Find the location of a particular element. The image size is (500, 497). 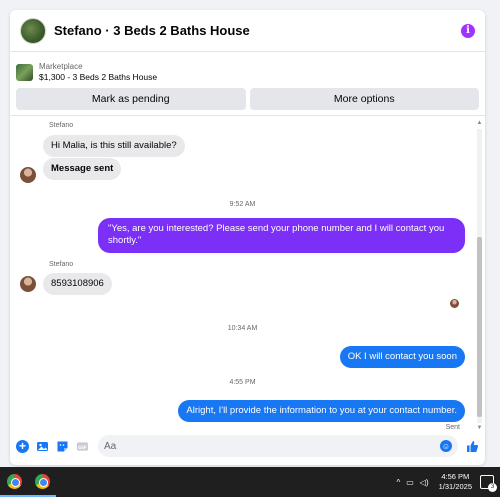

mark-as-pending-button: Mark as pending is located at coordinates (131, 99).